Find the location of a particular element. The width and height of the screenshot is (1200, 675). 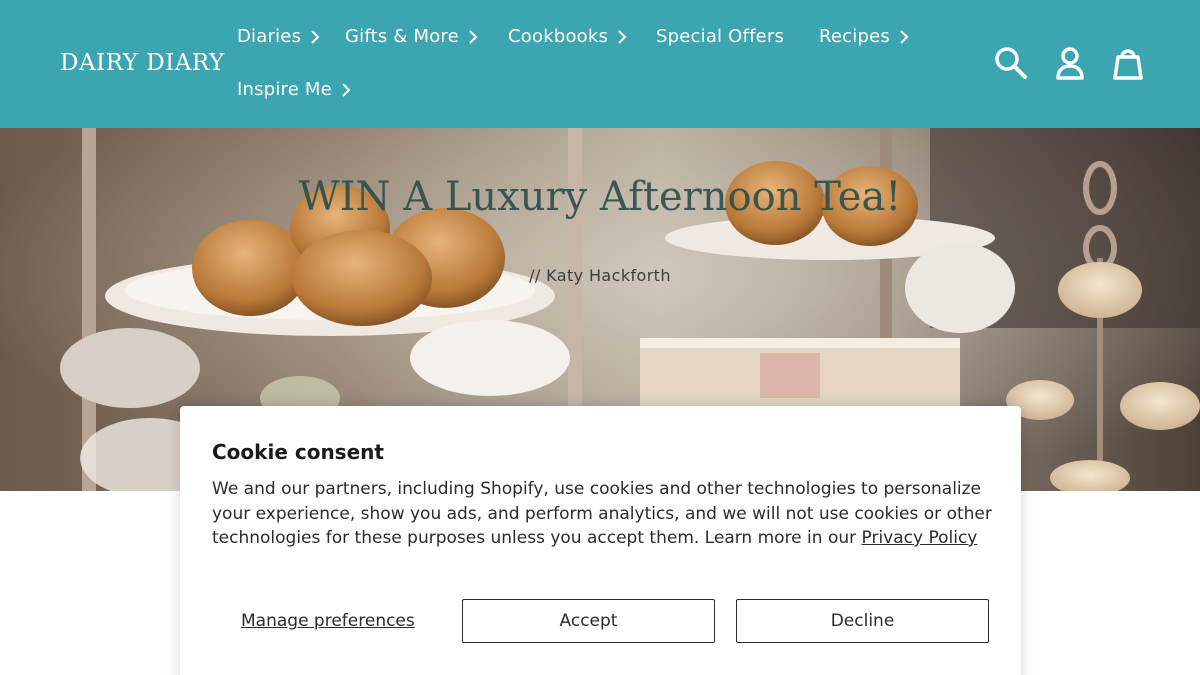

manage-preferences-link: Manage preferences is located at coordinates (328, 621).